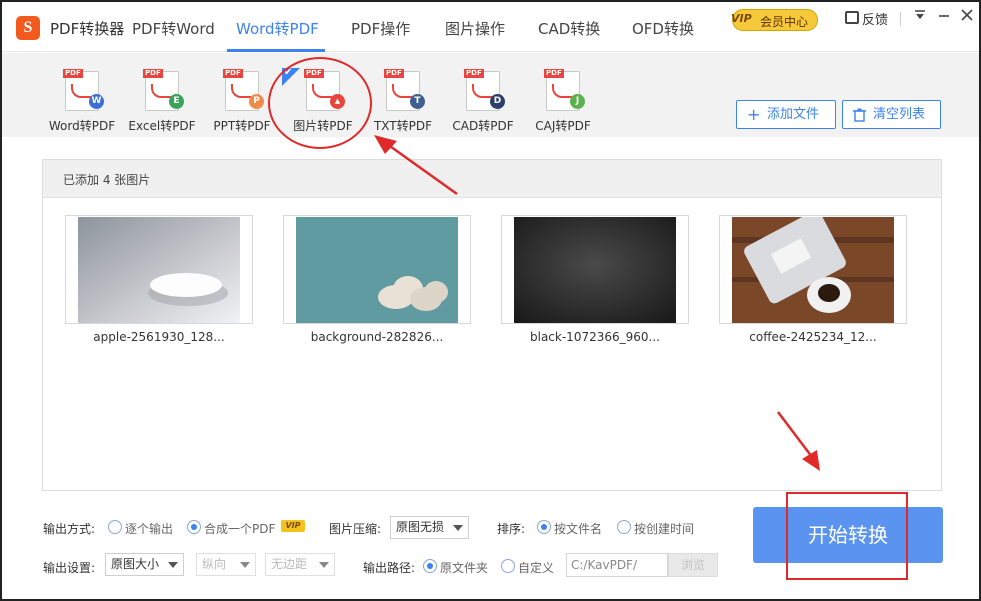 This screenshot has height=601, width=981. I want to click on tool-cad-to-pdf: PDF D CAD转PDF, so click(483, 101).